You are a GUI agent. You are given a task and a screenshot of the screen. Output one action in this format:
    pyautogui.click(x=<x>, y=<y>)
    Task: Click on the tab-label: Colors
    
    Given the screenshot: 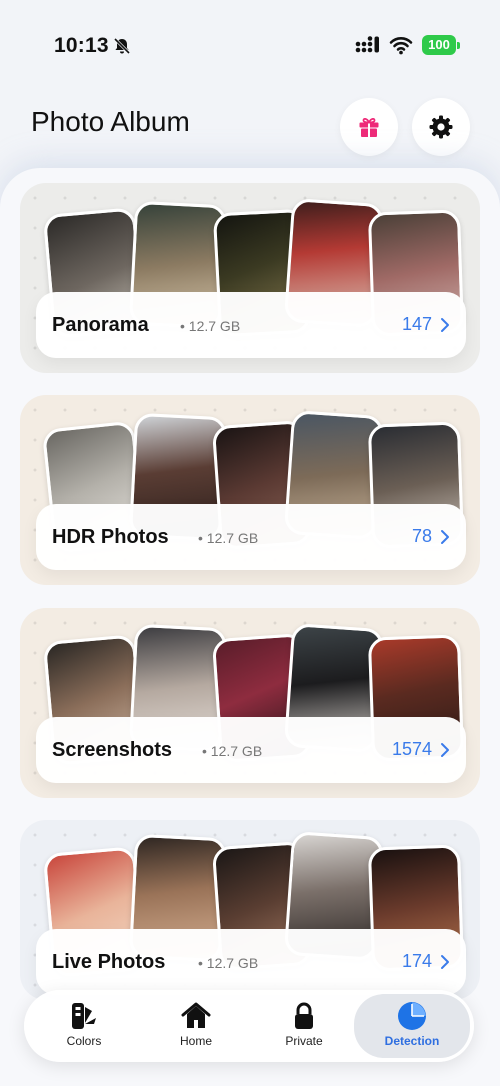 What is the action you would take?
    pyautogui.click(x=84, y=1041)
    